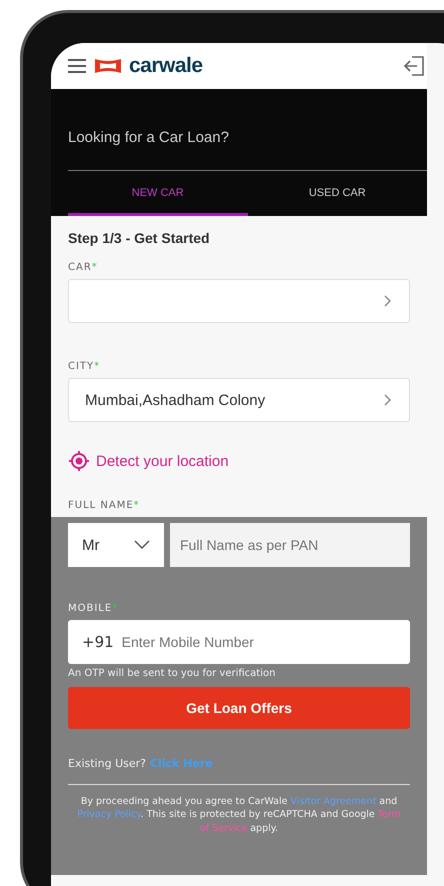 This screenshot has height=886, width=444. I want to click on car-logo-icon, so click(108, 66).